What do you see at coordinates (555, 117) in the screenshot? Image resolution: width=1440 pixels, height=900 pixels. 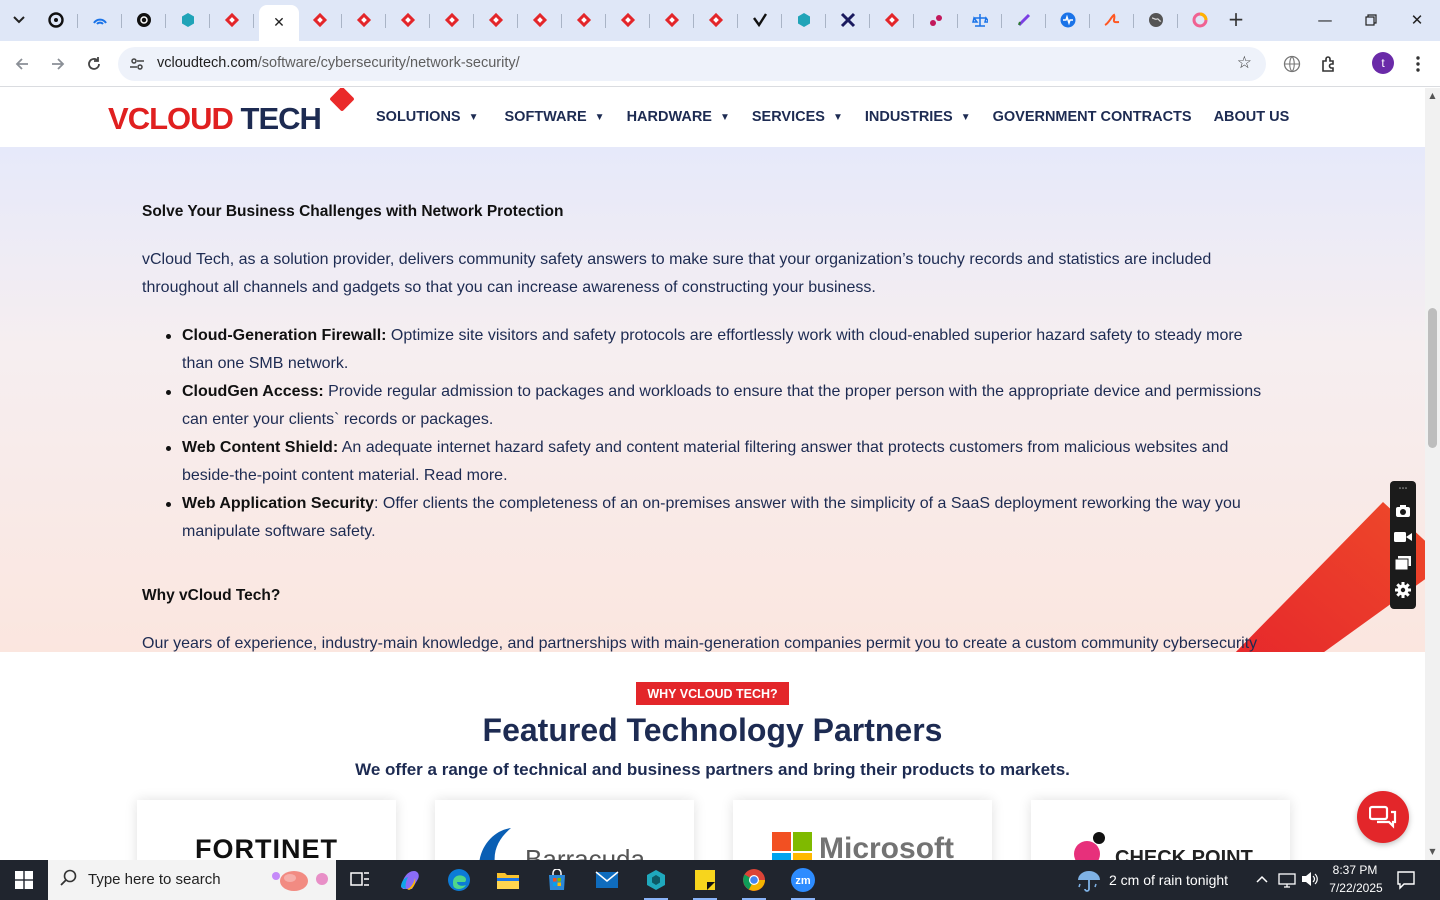 I see `nav-software: SOFTWARE ▼` at bounding box center [555, 117].